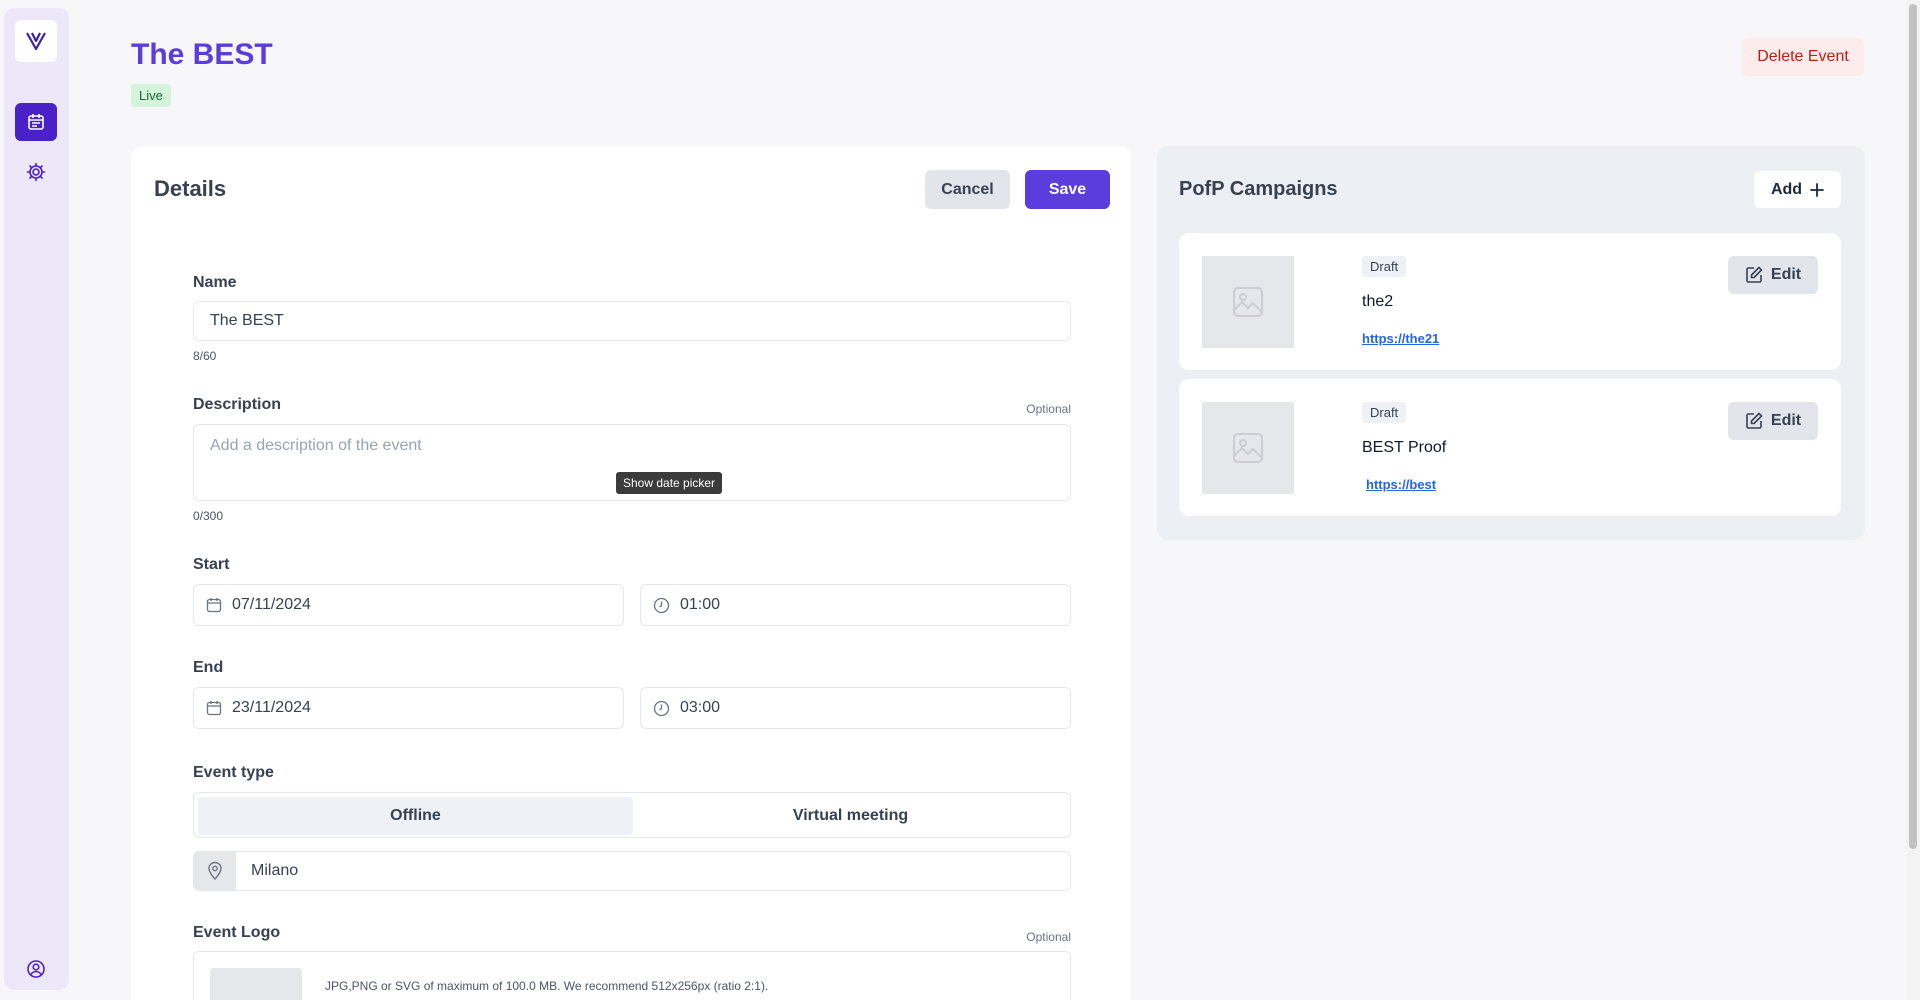 This screenshot has height=1000, width=1920. What do you see at coordinates (1404, 447) in the screenshot?
I see `campaign-name: BEST Proof` at bounding box center [1404, 447].